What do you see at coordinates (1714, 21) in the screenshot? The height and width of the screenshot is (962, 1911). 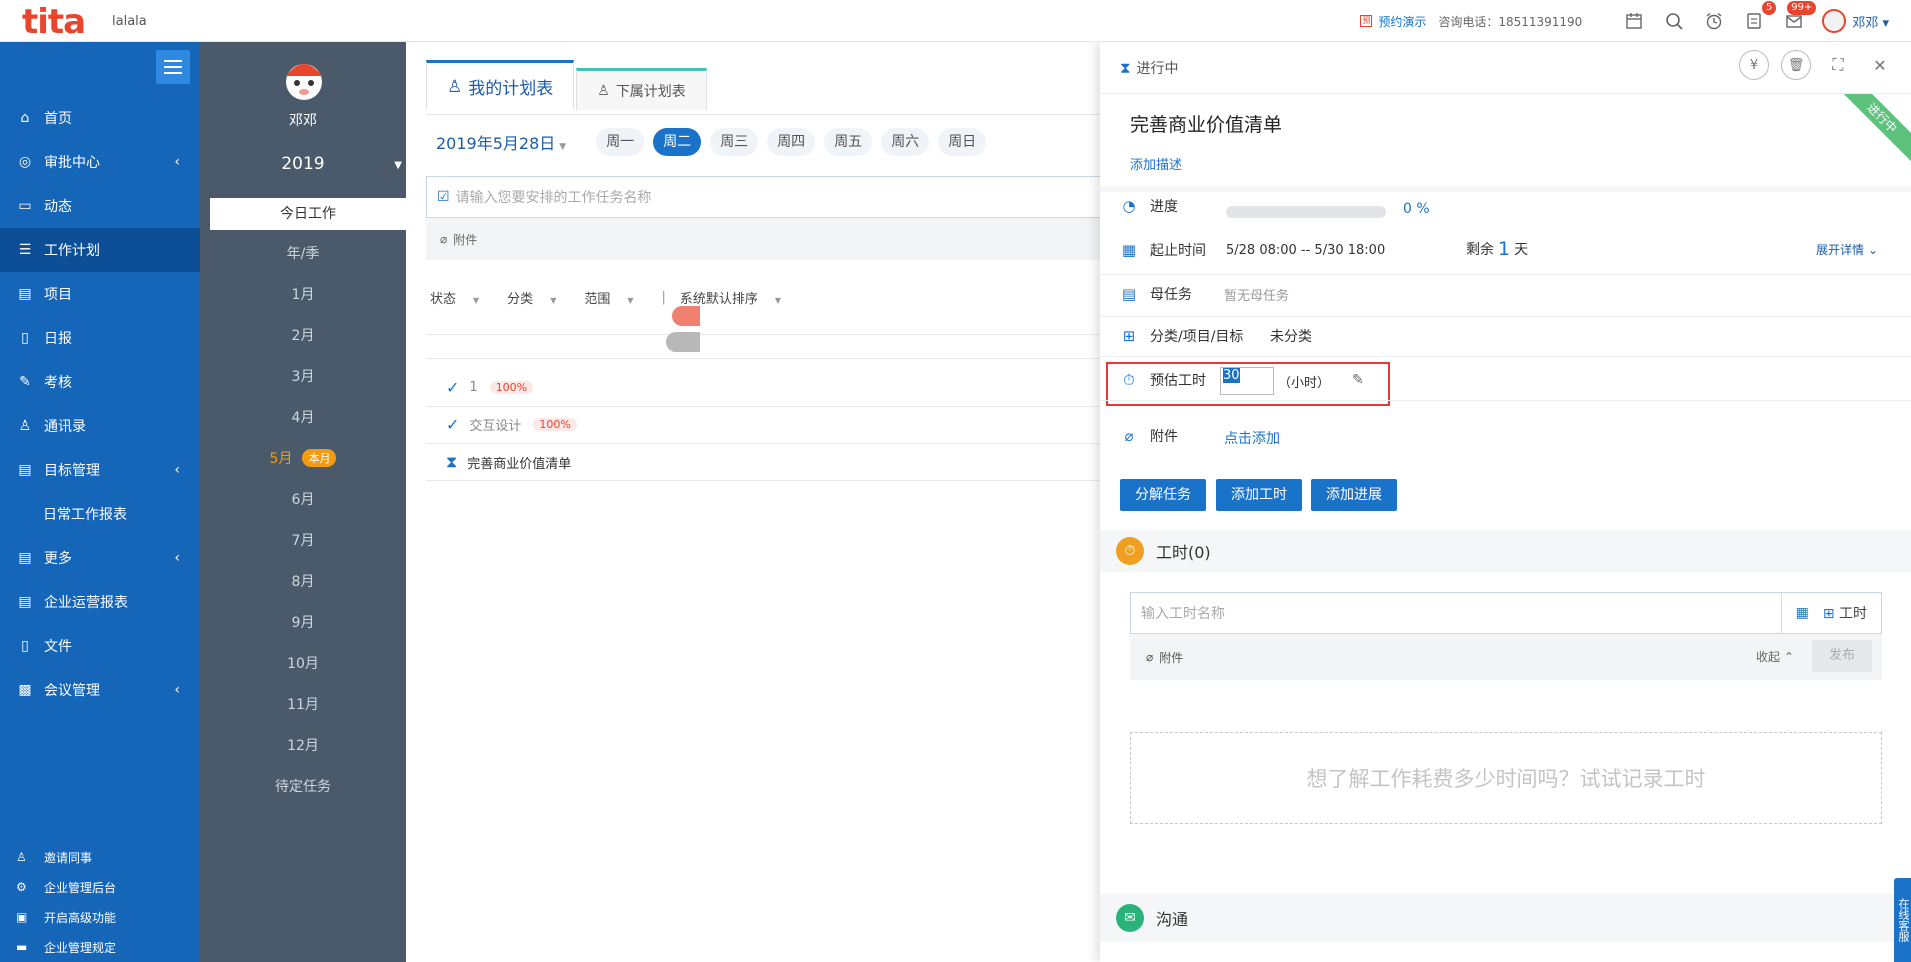 I see `alarm-clock-icon` at bounding box center [1714, 21].